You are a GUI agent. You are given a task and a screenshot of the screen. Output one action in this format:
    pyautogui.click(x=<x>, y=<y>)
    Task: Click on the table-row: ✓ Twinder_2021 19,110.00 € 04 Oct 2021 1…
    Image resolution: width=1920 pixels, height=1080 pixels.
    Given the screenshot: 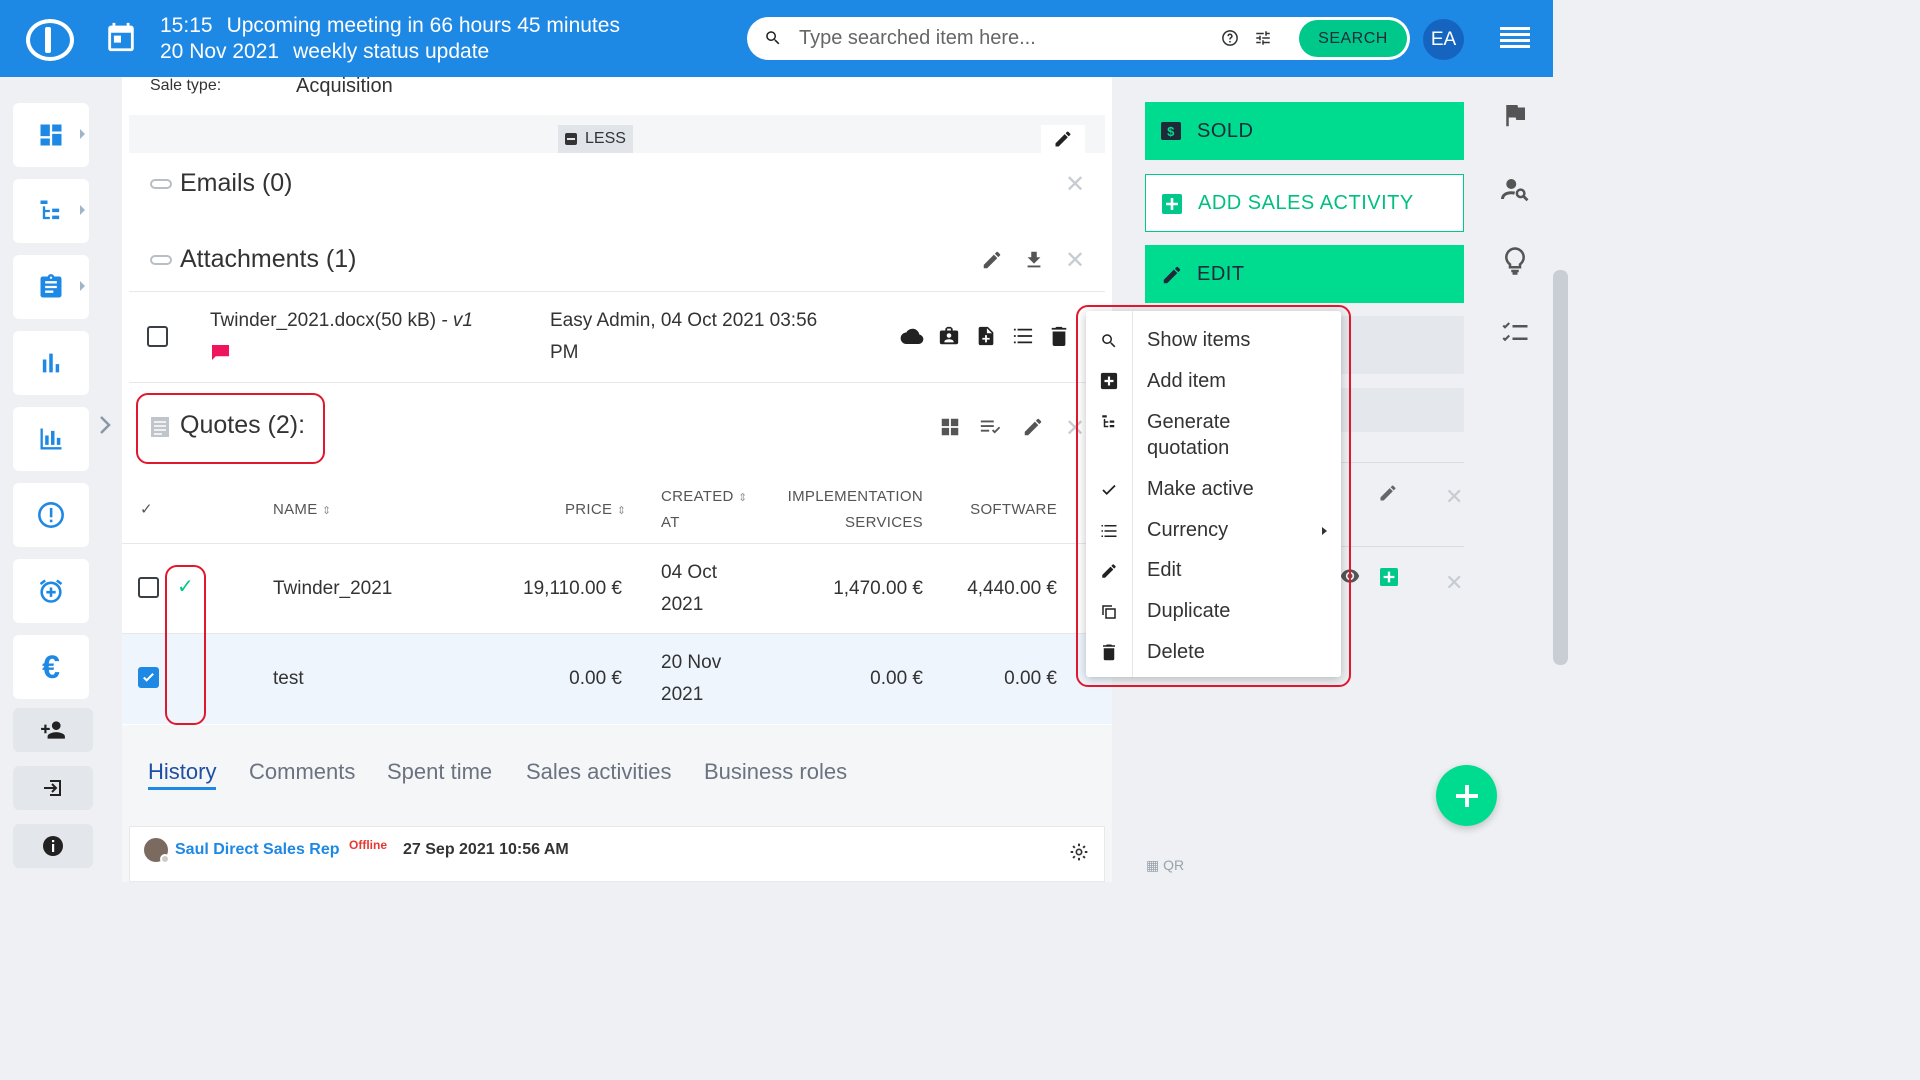 What is the action you would take?
    pyautogui.click(x=617, y=588)
    